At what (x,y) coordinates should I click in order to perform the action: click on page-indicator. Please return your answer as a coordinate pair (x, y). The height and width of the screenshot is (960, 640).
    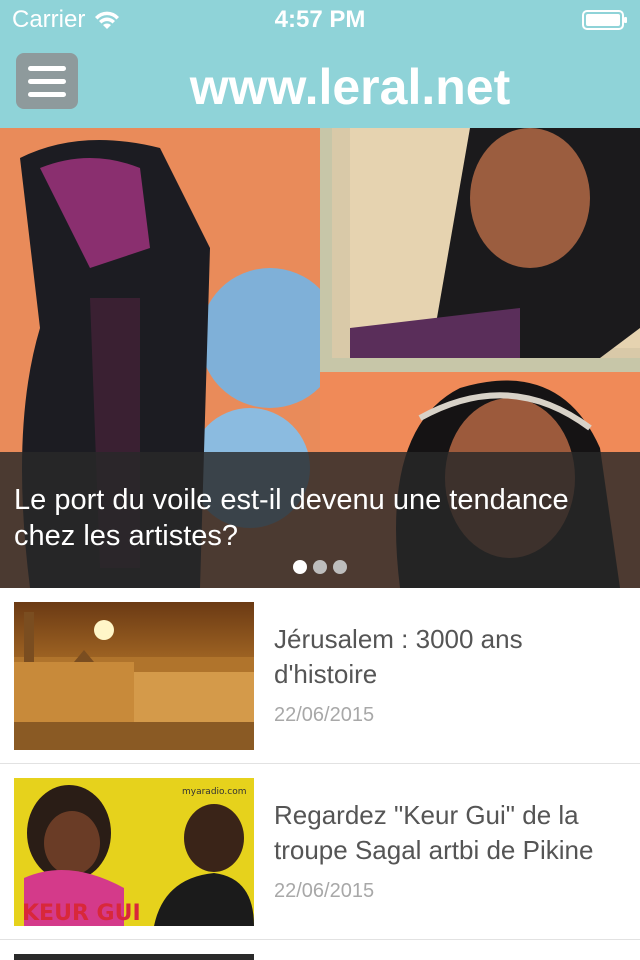
    Looking at the image, I should click on (320, 567).